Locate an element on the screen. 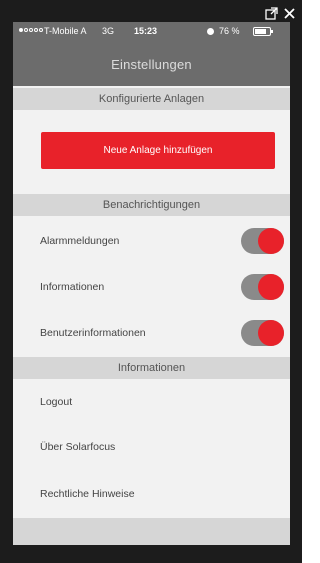  legal-notices-item: Rechtliche Hinweise is located at coordinates (151, 494).